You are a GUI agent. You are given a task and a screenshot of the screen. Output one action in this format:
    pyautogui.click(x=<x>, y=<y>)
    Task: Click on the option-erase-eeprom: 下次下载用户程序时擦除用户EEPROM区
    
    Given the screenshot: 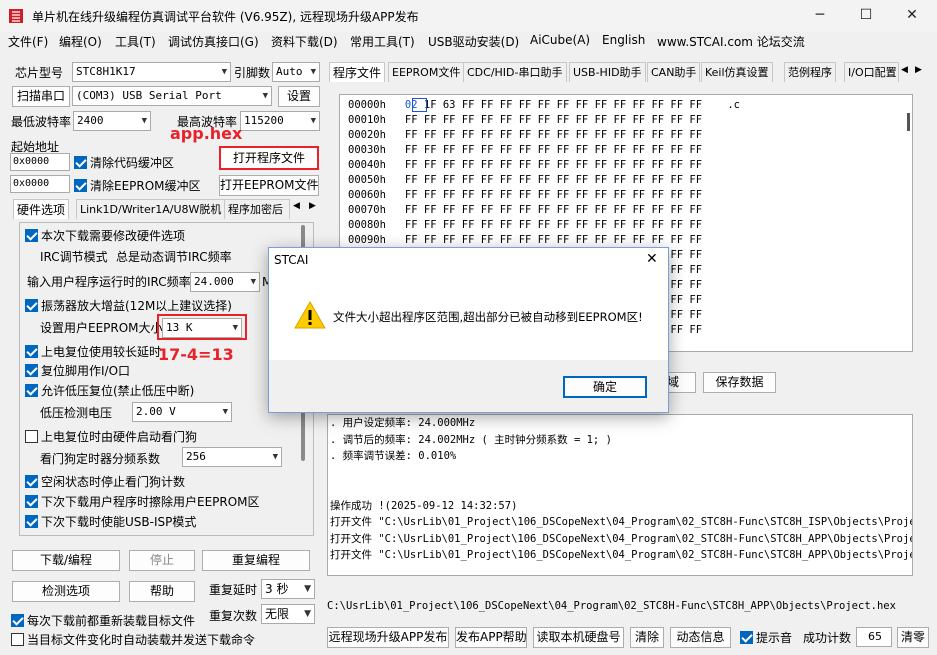 What is the action you would take?
    pyautogui.click(x=142, y=502)
    